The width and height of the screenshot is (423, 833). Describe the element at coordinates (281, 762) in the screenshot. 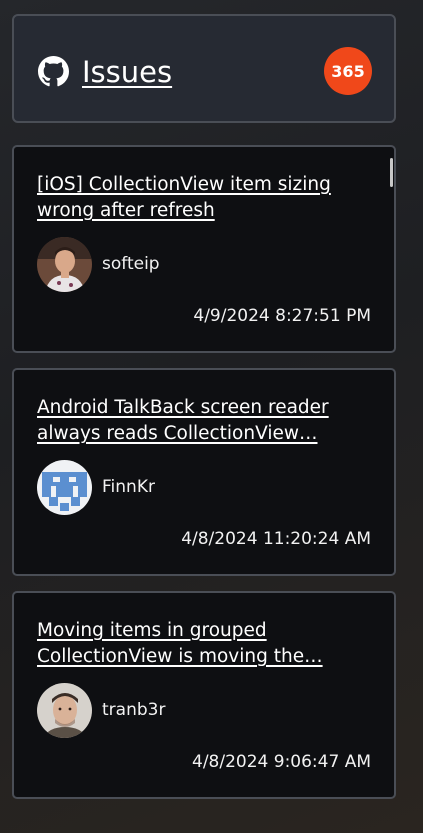

I see `issue-timestamp: 4/8/2024 9:06:47 AM` at that location.